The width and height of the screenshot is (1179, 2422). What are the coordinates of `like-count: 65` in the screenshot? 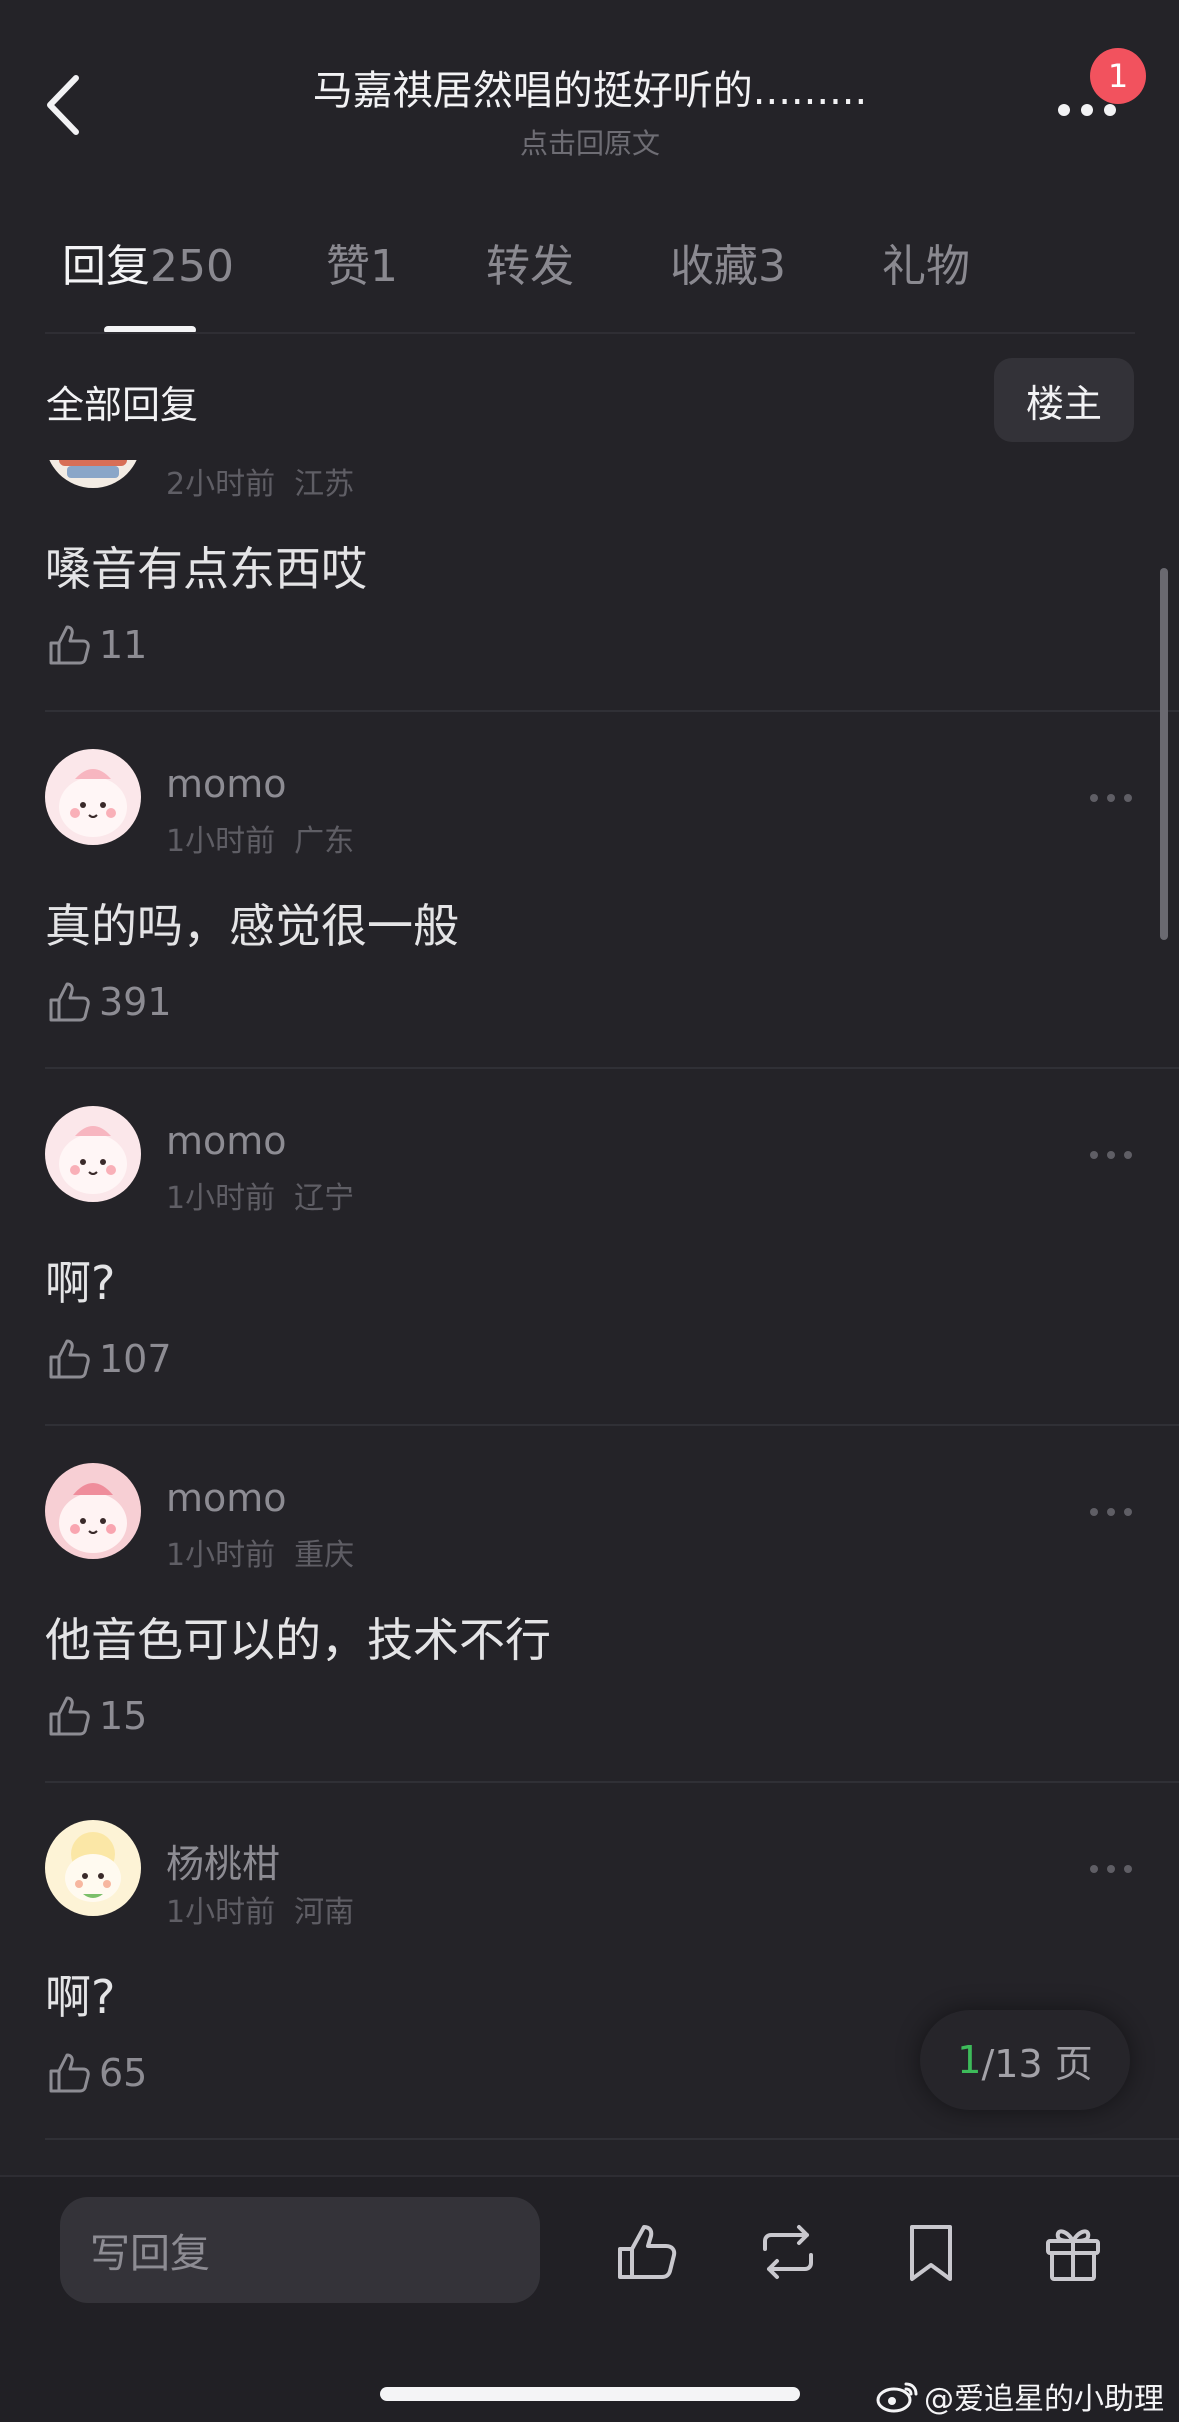 It's located at (123, 2073).